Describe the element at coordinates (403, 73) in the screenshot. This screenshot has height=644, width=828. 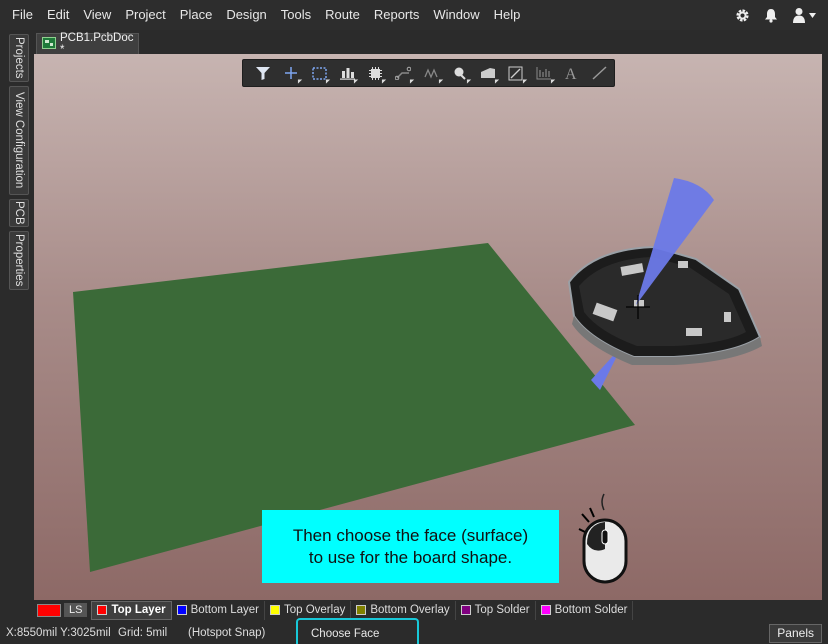
I see `route-icon` at that location.